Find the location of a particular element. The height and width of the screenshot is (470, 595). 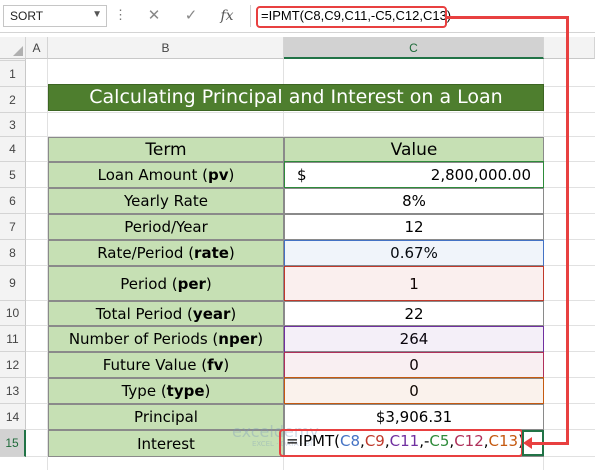

select-all-button is located at coordinates (13, 48).